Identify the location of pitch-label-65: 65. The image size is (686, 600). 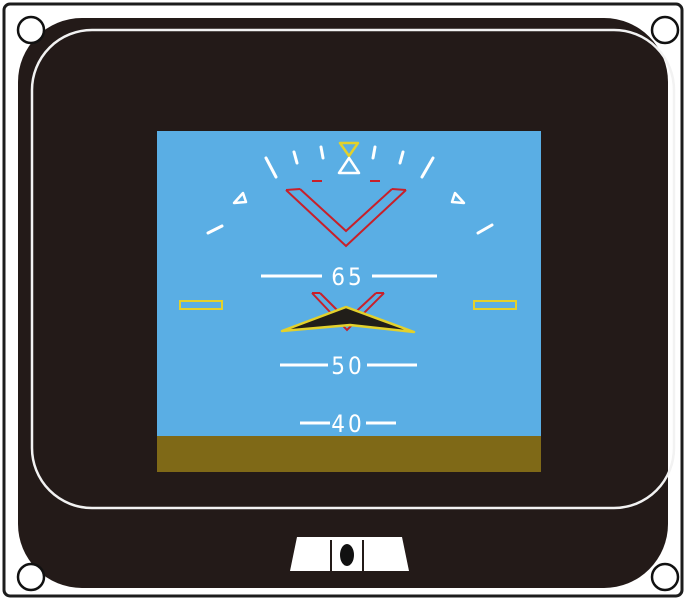
(347, 277).